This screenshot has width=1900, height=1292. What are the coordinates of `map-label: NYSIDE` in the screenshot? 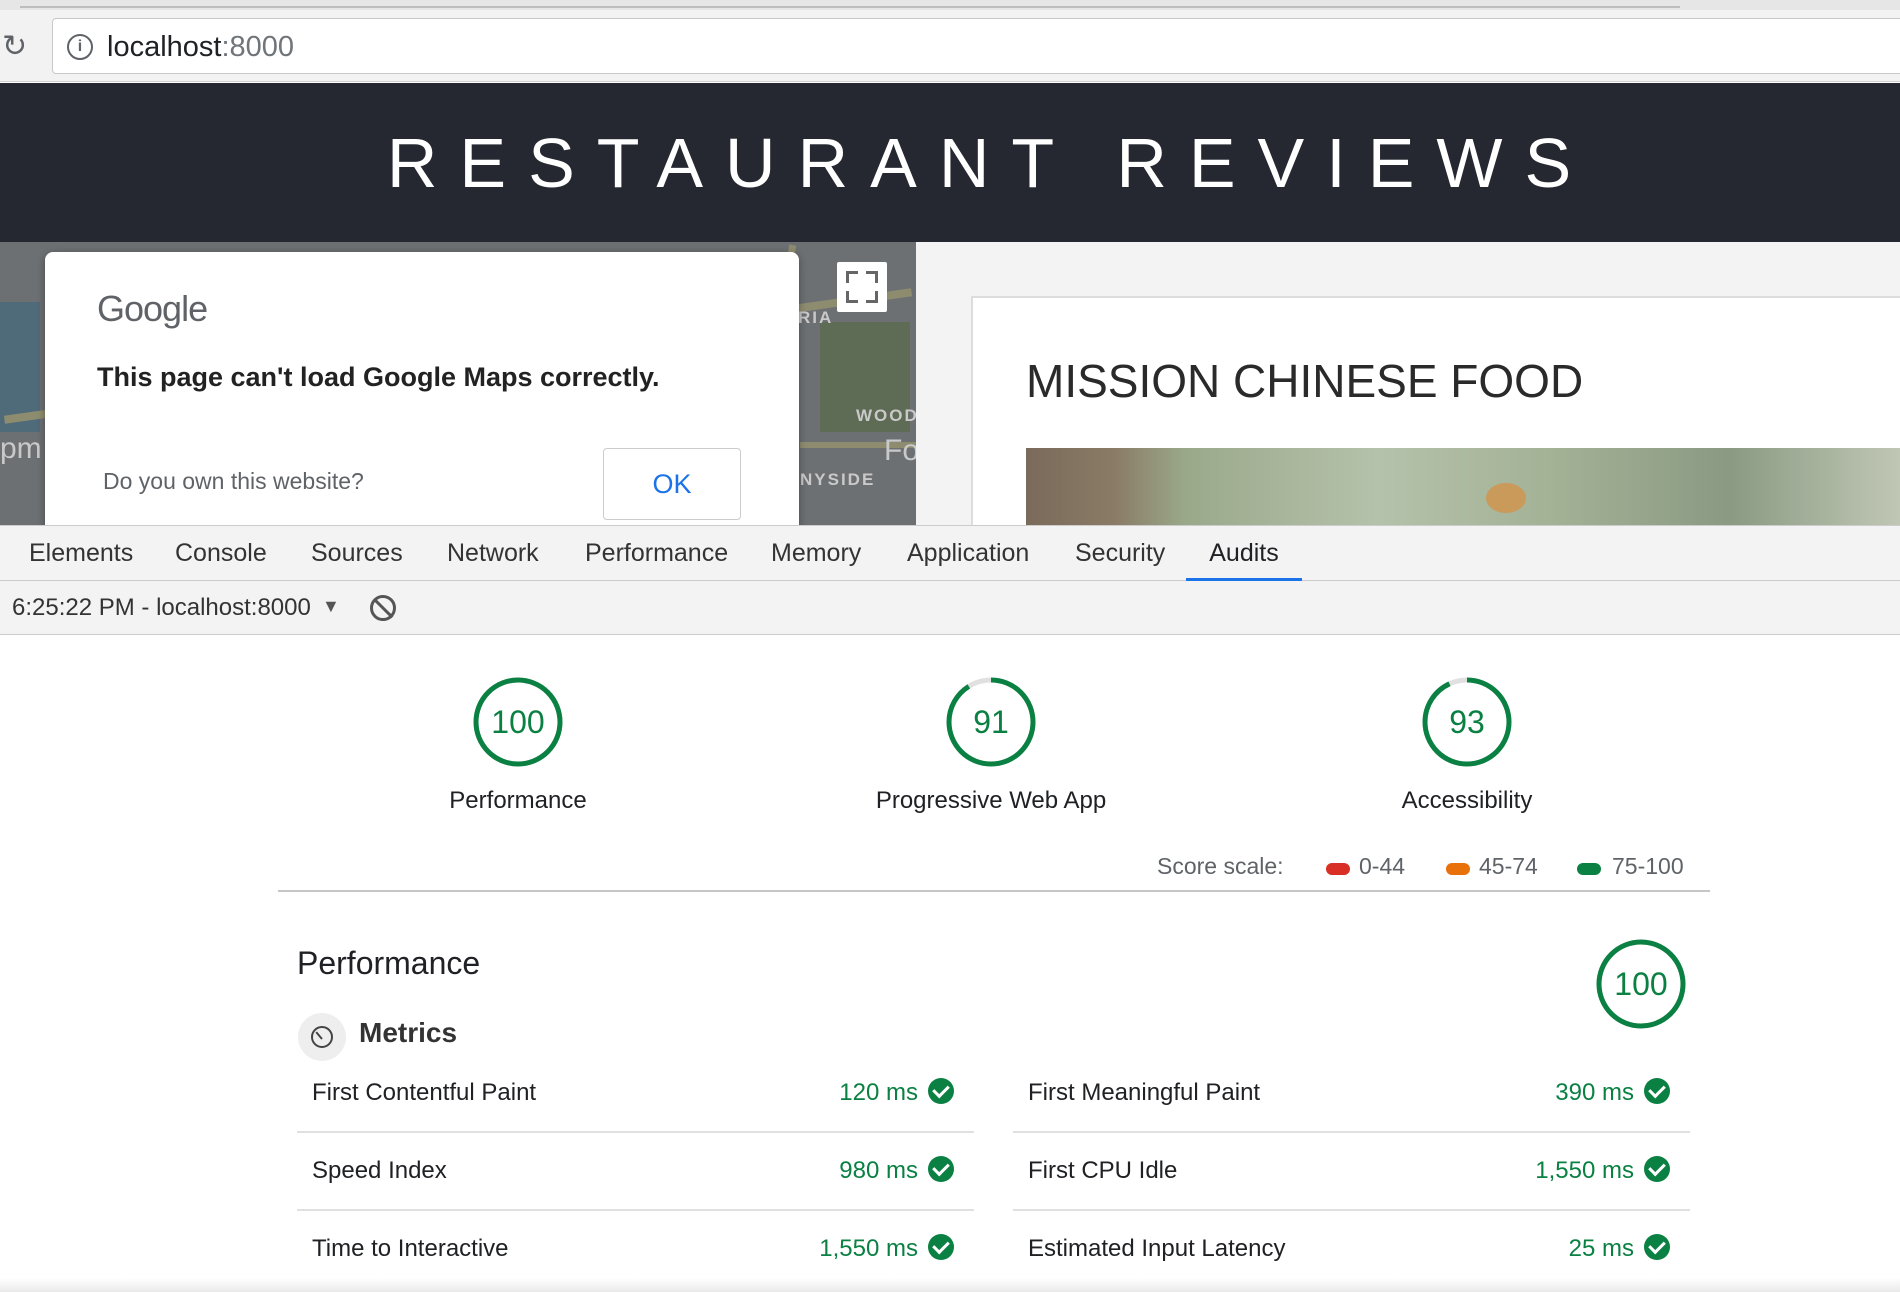 It's located at (838, 479).